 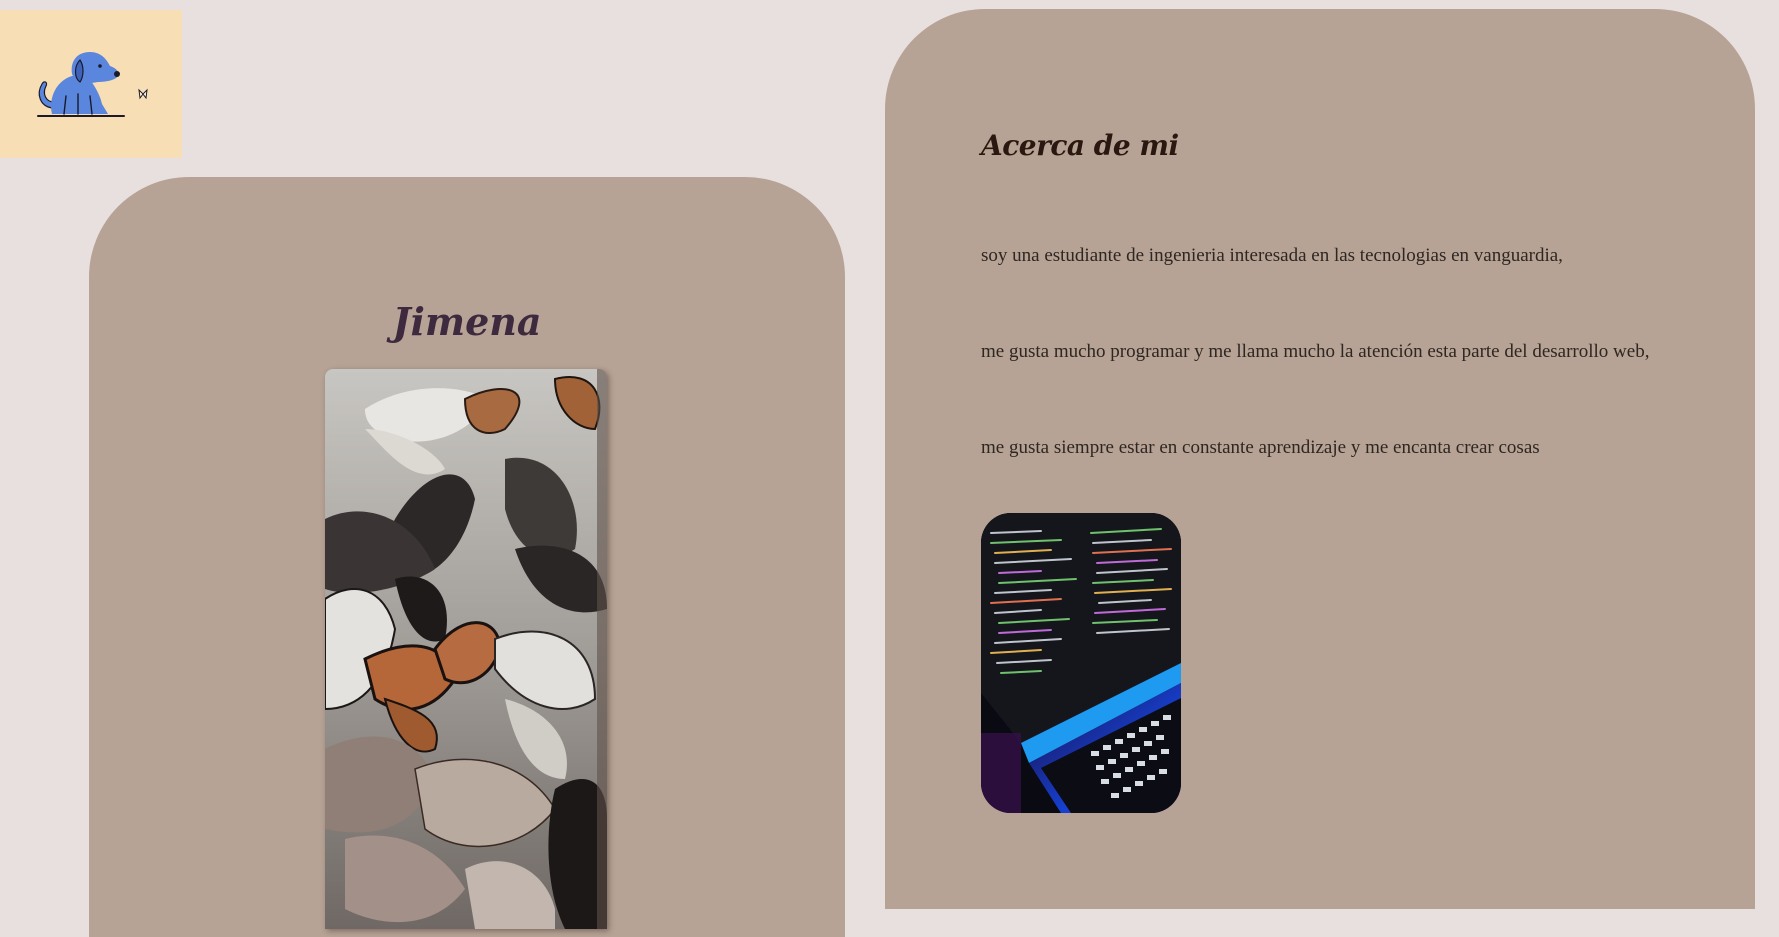 I want to click on about-title: Acerca de mi, so click(x=1080, y=145).